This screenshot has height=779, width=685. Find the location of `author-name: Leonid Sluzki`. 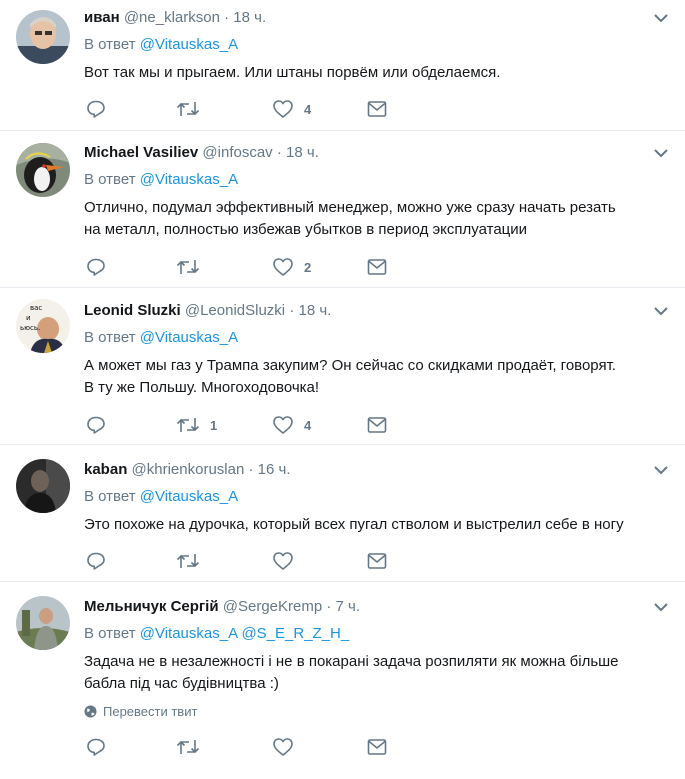

author-name: Leonid Sluzki is located at coordinates (132, 310).